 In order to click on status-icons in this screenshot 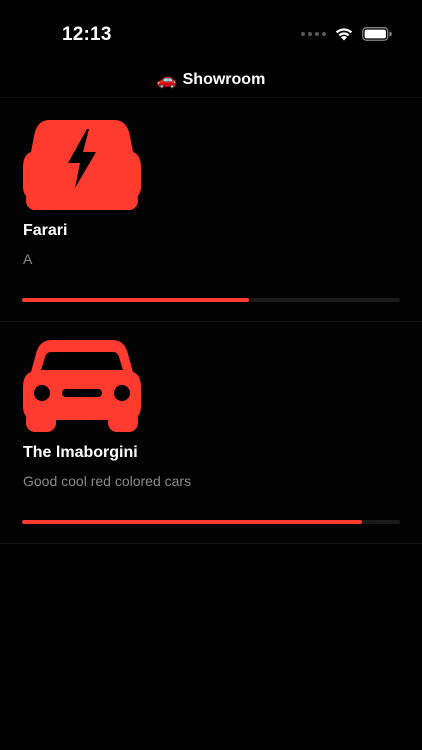, I will do `click(346, 33)`.